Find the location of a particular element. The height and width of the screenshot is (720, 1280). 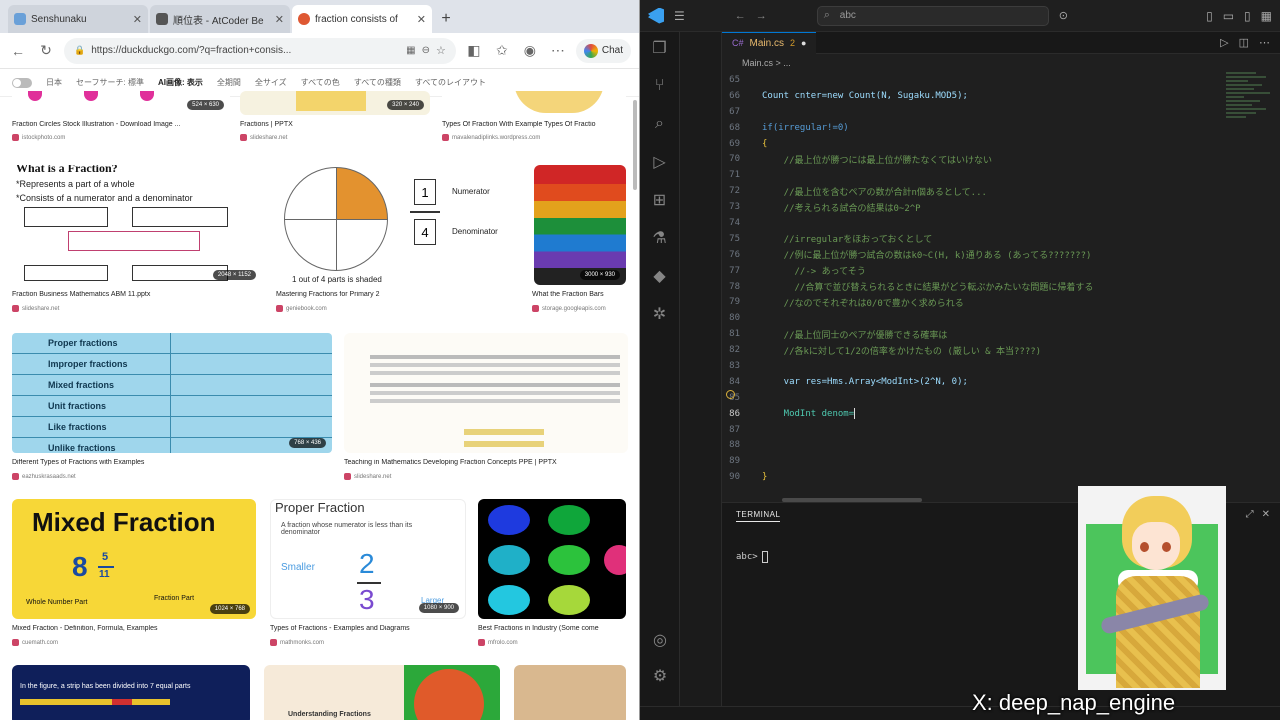

customize-layout-icon: ▦ is located at coordinates (1266, 16).